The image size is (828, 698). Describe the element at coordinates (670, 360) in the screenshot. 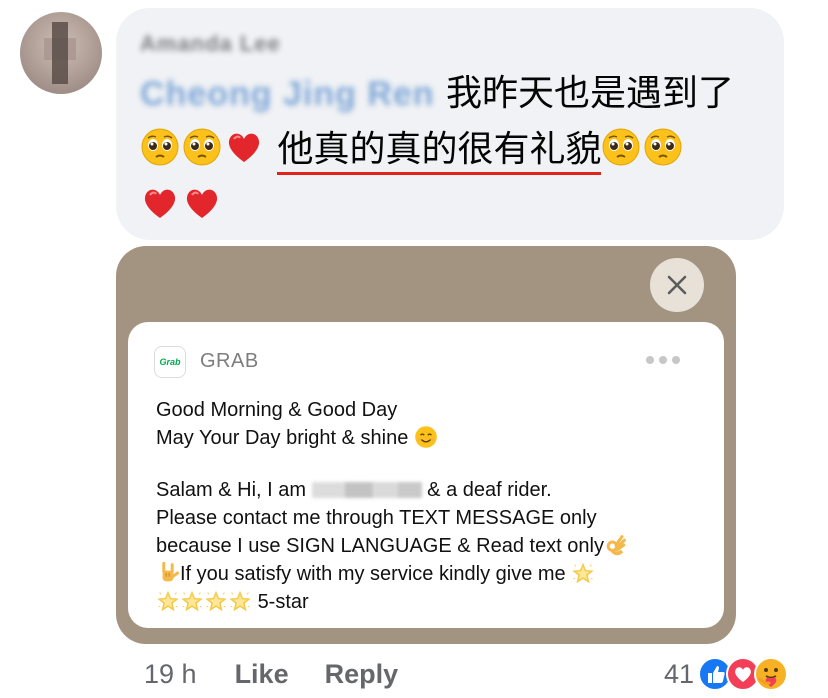

I see `more-options-icon` at that location.